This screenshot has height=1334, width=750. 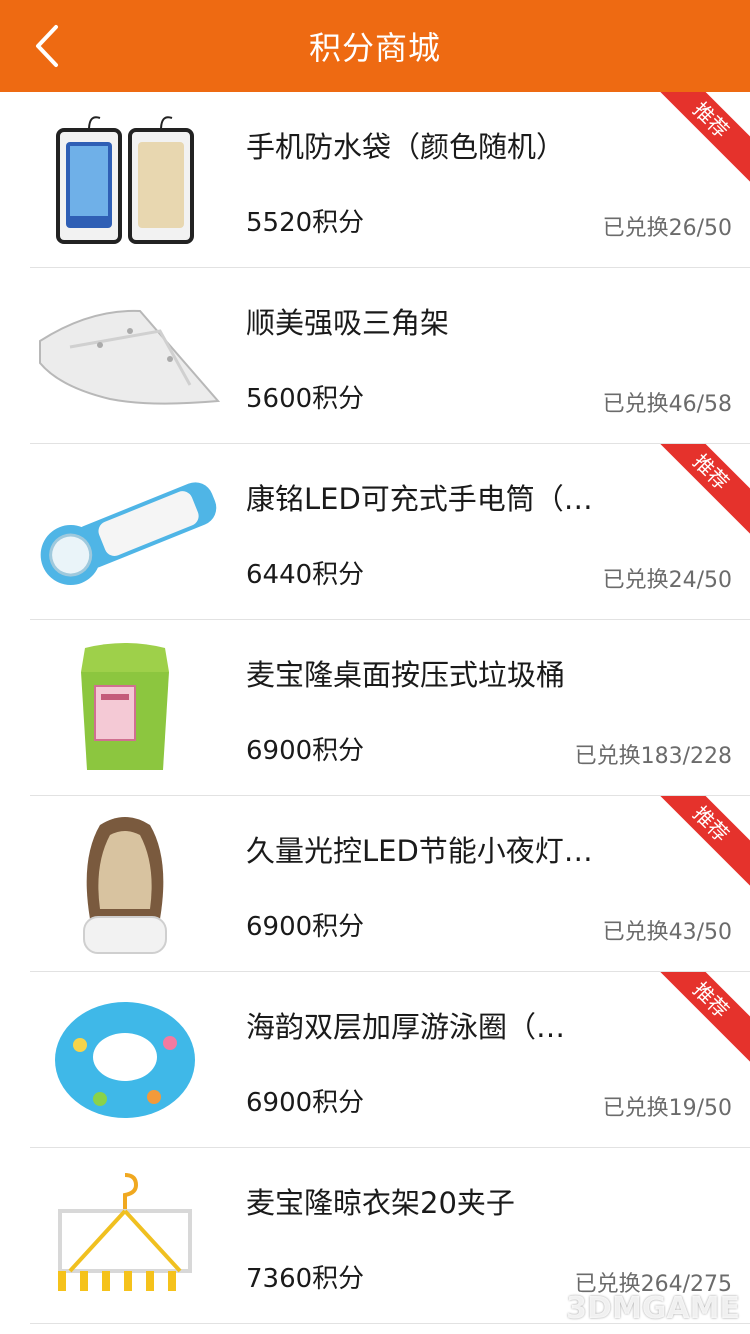 I want to click on list-item: 康铭LED可充式手电筒（… 6440积分 已兑换24/50 推荐, so click(x=390, y=532).